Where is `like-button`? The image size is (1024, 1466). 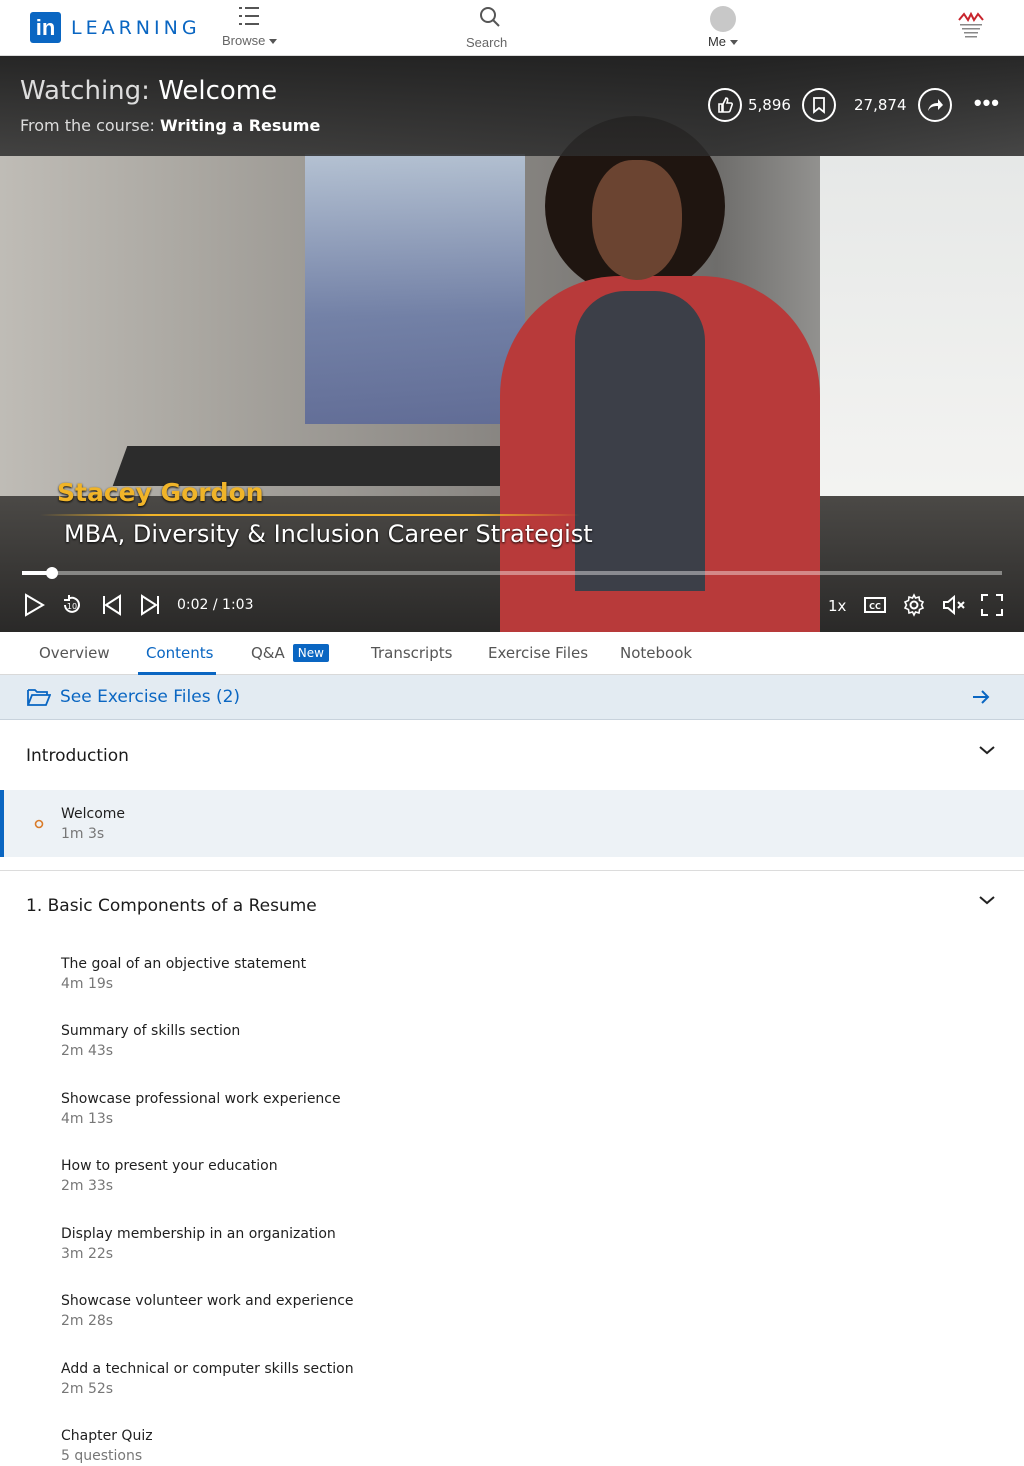 like-button is located at coordinates (725, 105).